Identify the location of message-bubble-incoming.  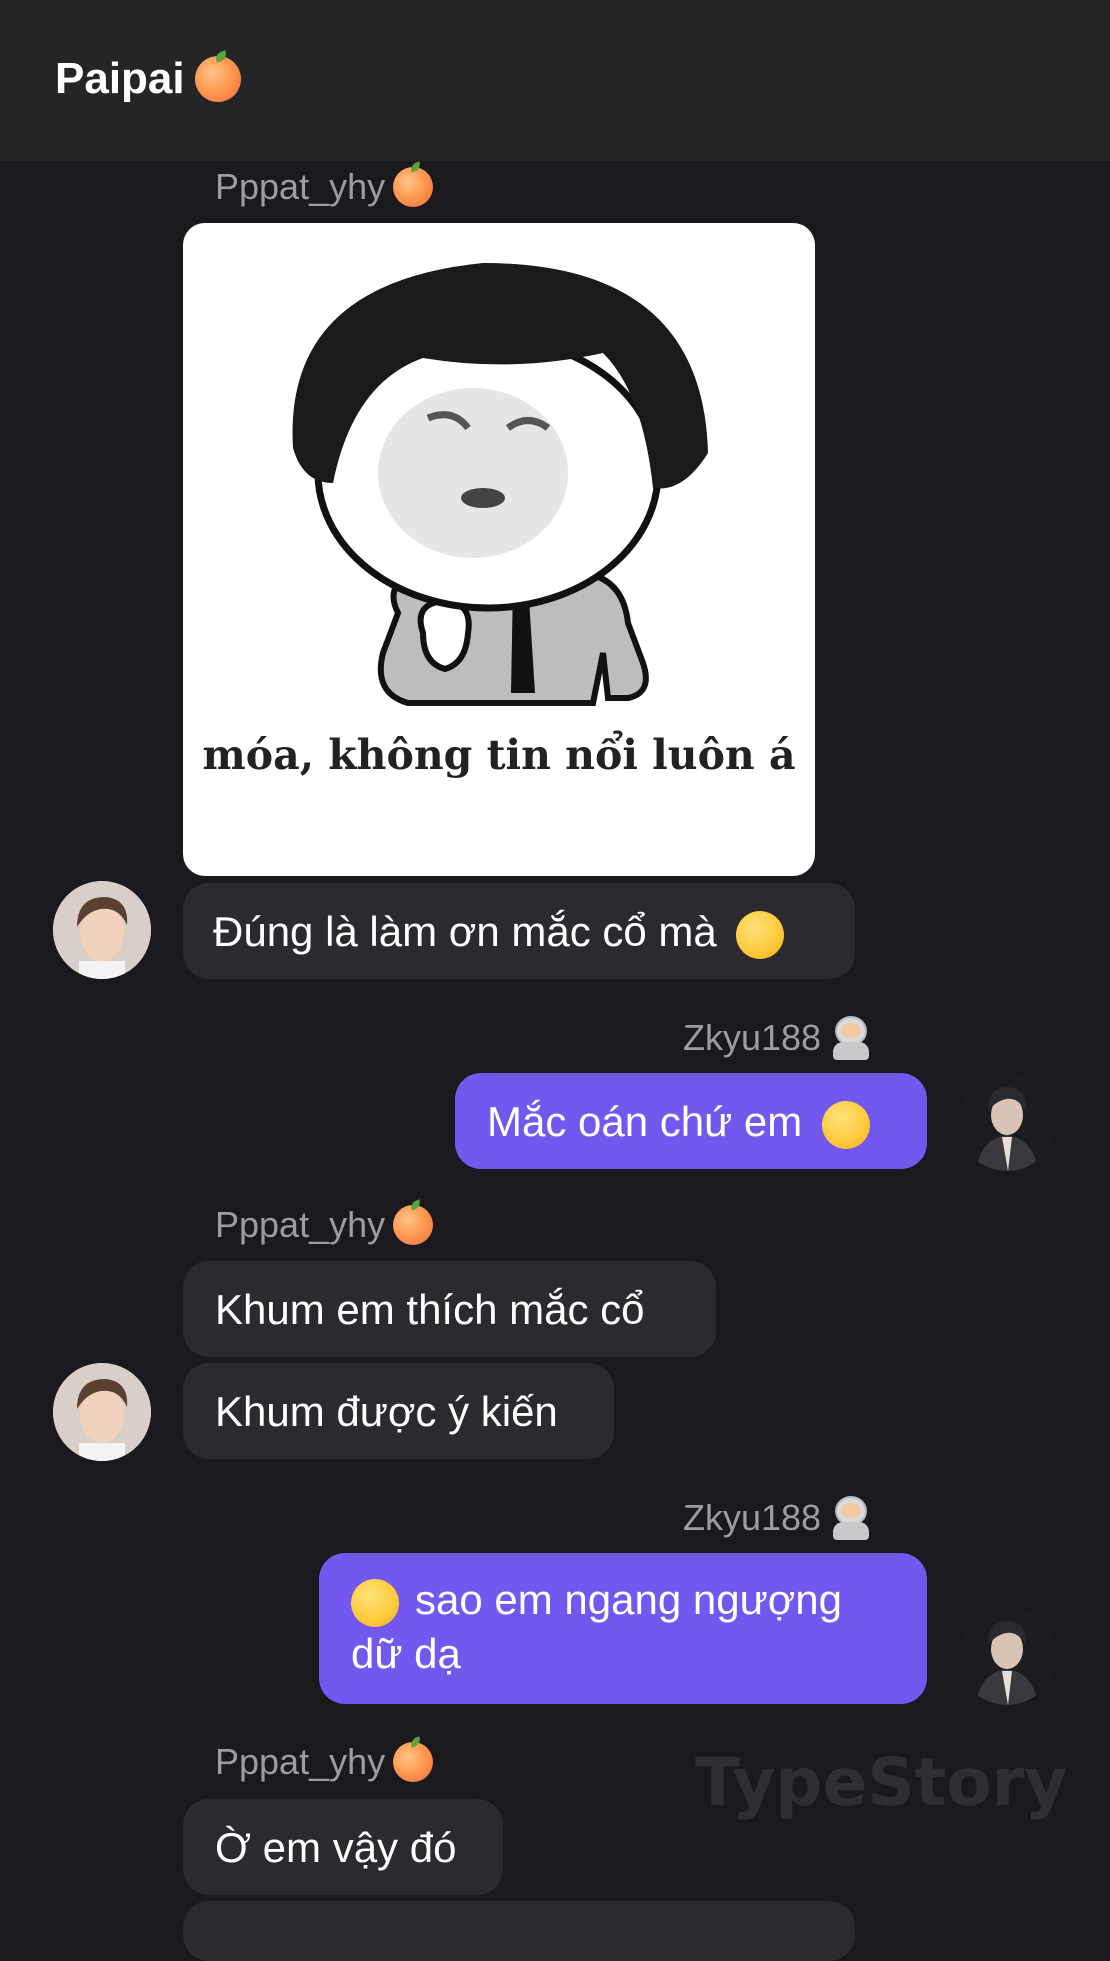
(519, 1931).